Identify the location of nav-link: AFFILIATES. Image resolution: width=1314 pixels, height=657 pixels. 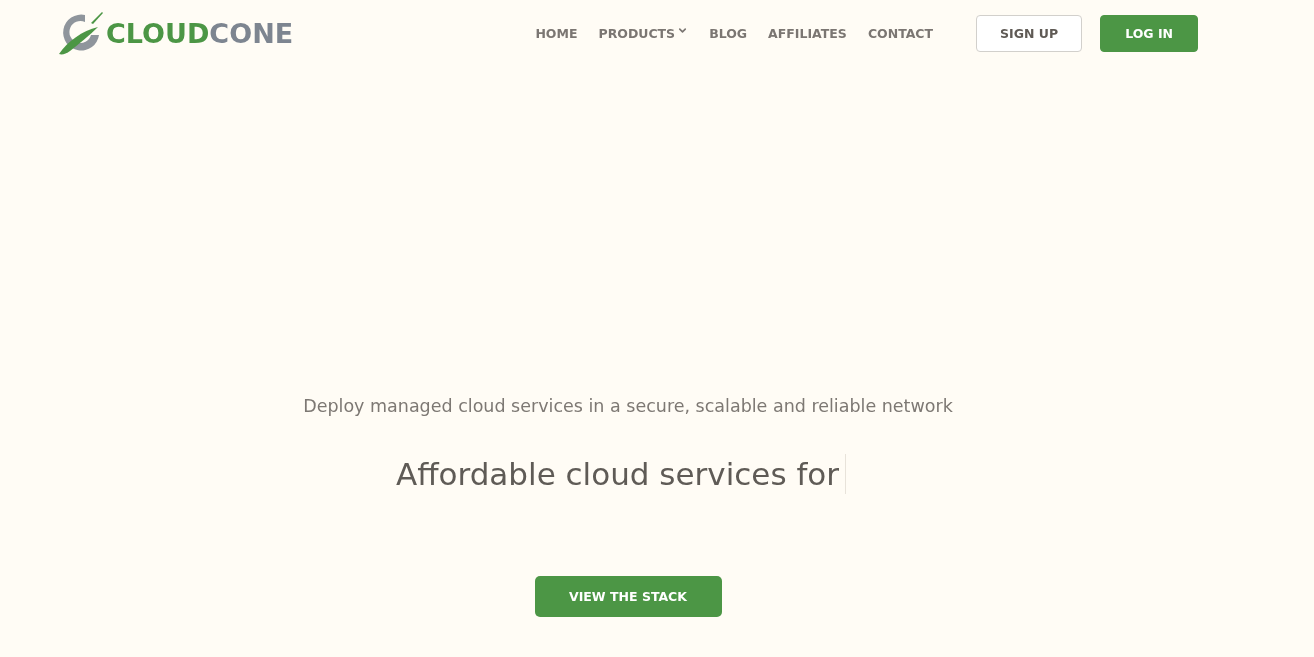
(807, 33).